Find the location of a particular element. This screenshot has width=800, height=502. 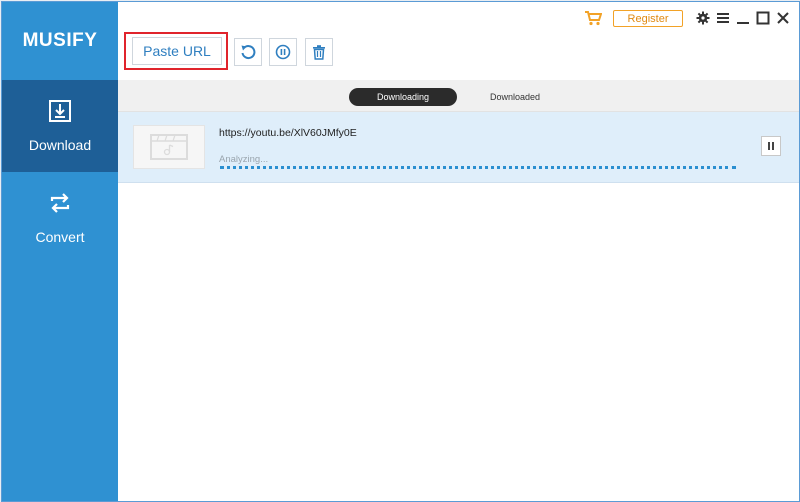

gear-icon is located at coordinates (703, 18).